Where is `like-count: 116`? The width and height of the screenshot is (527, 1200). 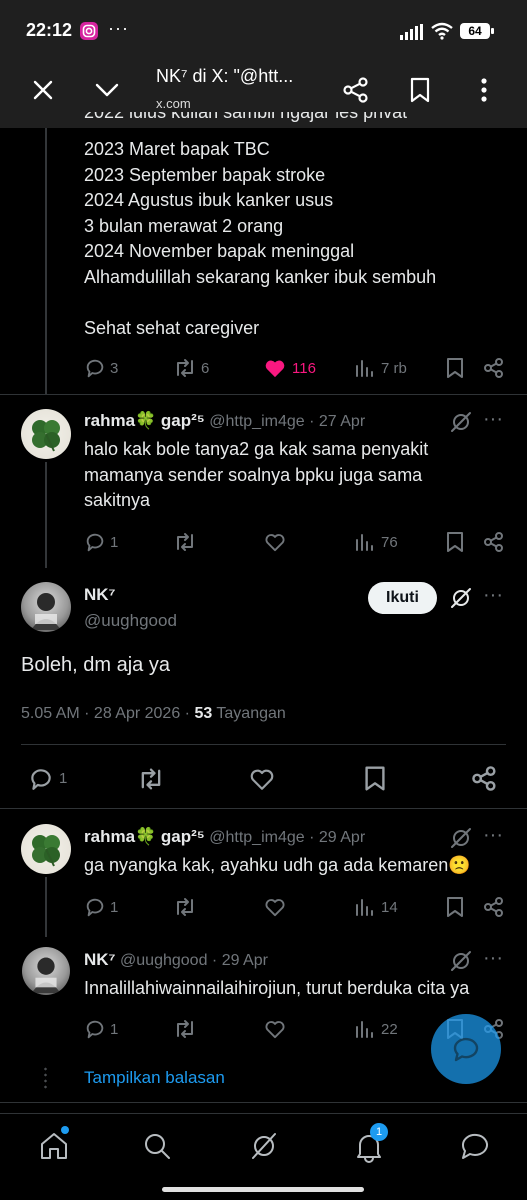 like-count: 116 is located at coordinates (304, 368).